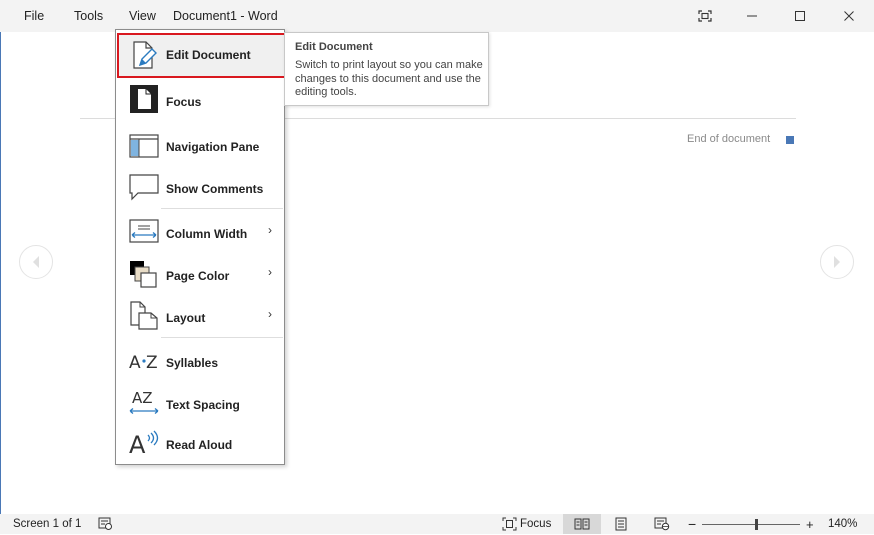  Describe the element at coordinates (621, 524) in the screenshot. I see `print-layout-icon` at that location.